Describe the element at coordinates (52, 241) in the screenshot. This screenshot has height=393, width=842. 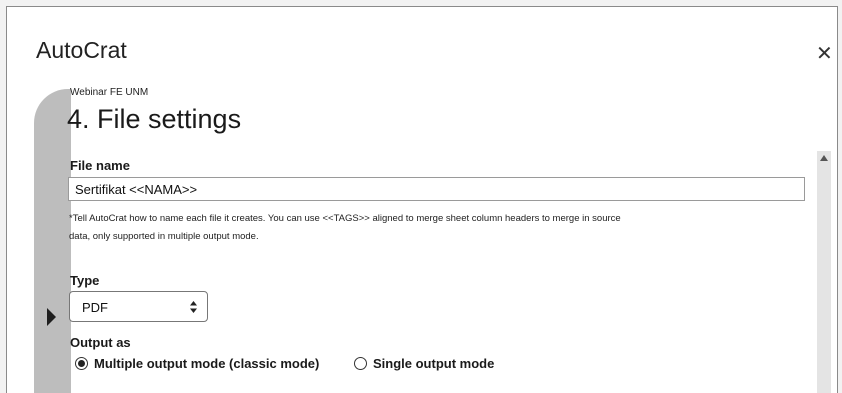
I see `step-rail` at that location.